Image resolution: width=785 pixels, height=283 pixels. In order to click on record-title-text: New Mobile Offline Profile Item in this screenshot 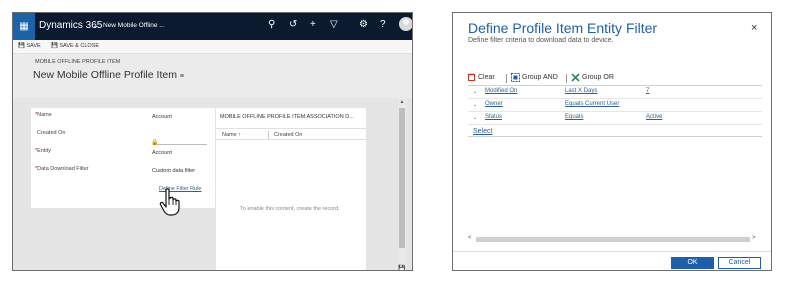, I will do `click(105, 75)`.